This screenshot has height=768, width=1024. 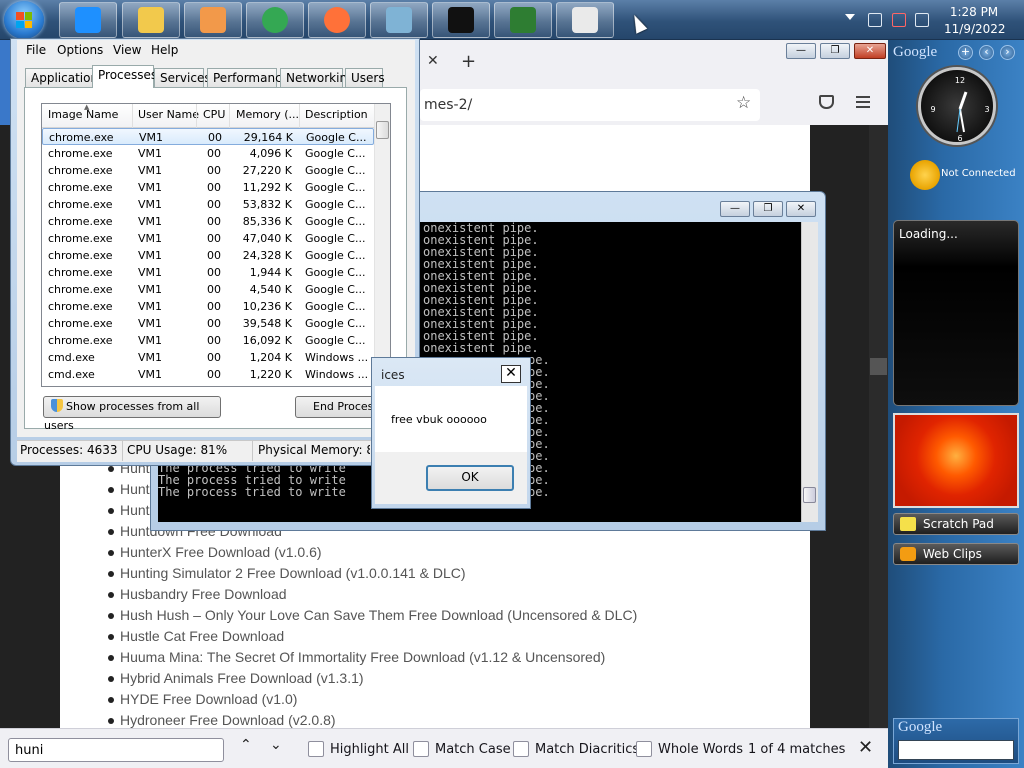 What do you see at coordinates (365, 77) in the screenshot?
I see `tab-users: Users` at bounding box center [365, 77].